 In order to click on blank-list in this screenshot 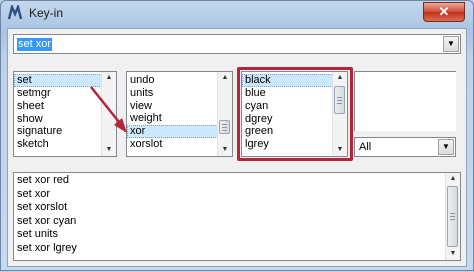, I will do `click(405, 101)`.